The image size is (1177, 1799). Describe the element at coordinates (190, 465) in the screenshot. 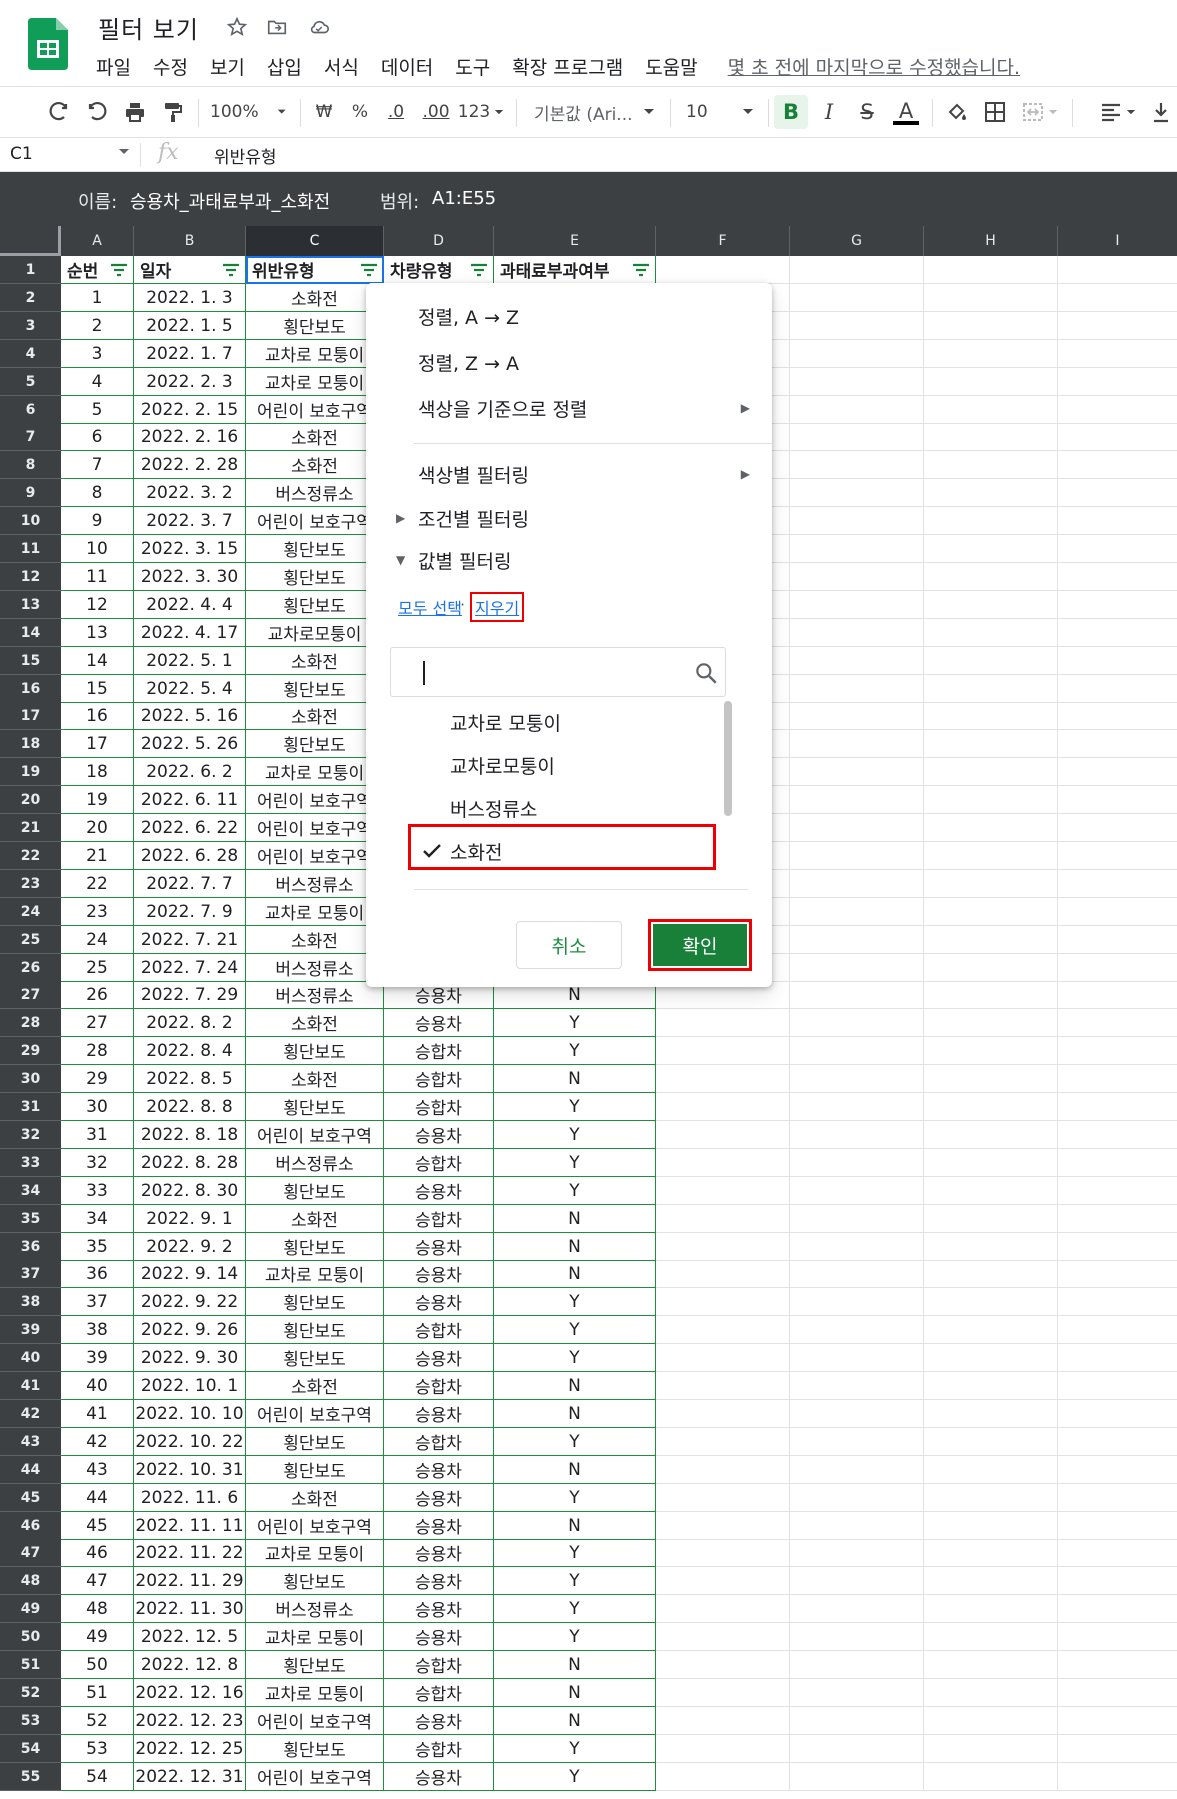

I see `data-cell: 2022. 2. 28` at that location.